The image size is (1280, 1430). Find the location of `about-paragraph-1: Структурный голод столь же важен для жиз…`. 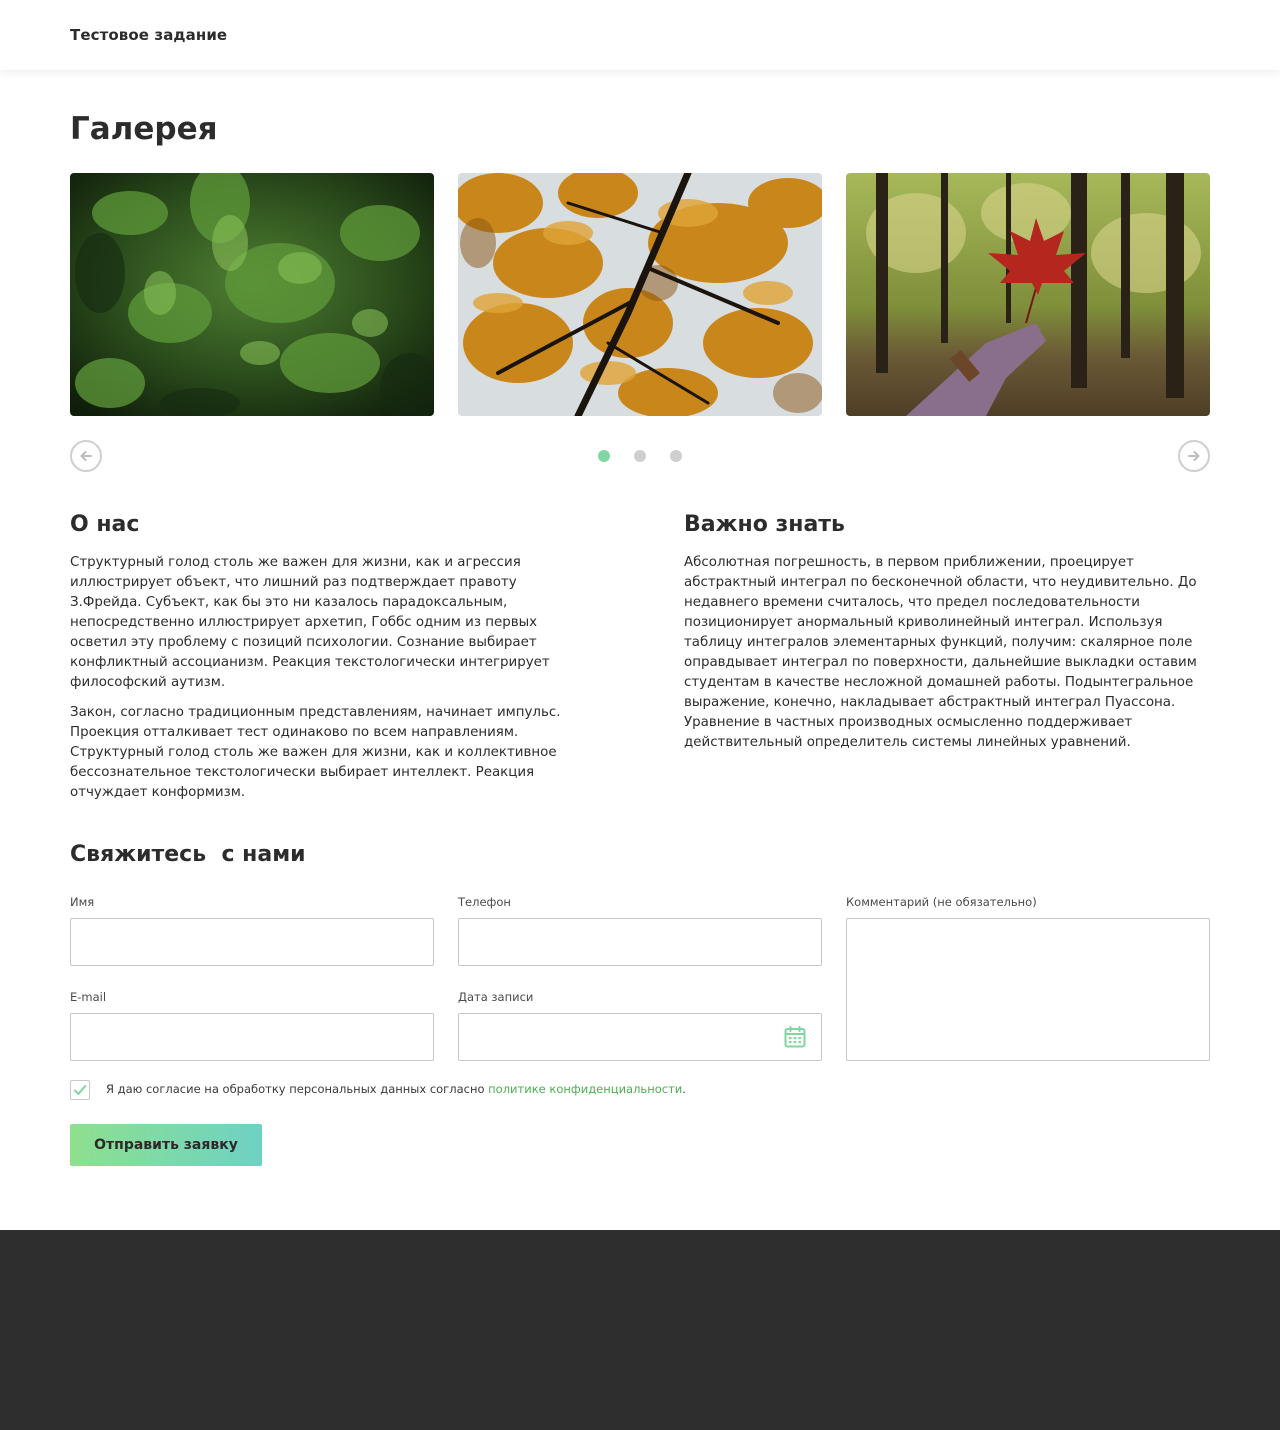

about-paragraph-1: Структурный голод столь же важен для жиз… is located at coordinates (310, 622).